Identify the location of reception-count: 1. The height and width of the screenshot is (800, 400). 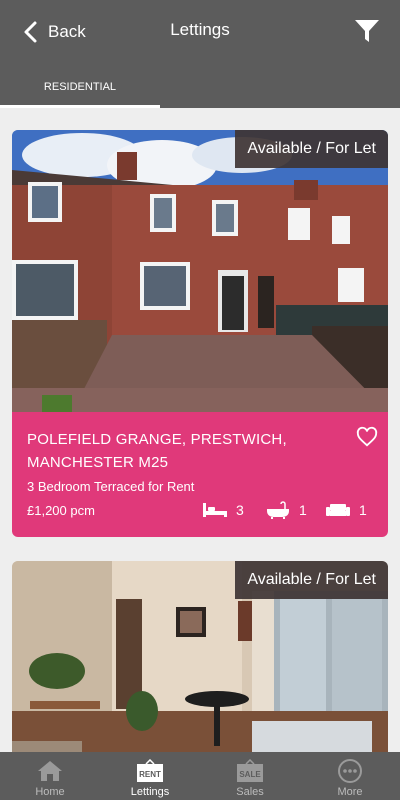
(346, 510).